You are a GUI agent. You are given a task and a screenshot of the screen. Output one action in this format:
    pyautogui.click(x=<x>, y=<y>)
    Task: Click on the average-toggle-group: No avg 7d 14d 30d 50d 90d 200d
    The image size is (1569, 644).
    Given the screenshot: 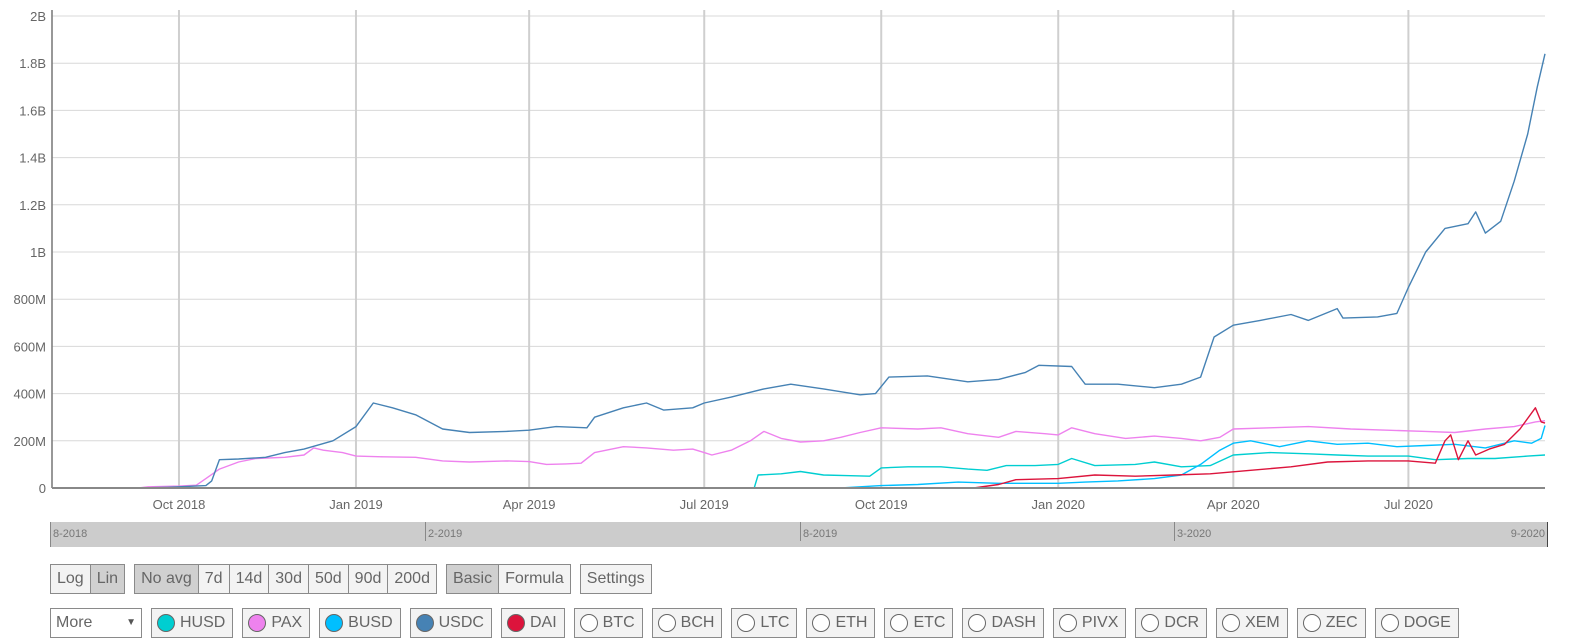 What is the action you would take?
    pyautogui.click(x=285, y=579)
    